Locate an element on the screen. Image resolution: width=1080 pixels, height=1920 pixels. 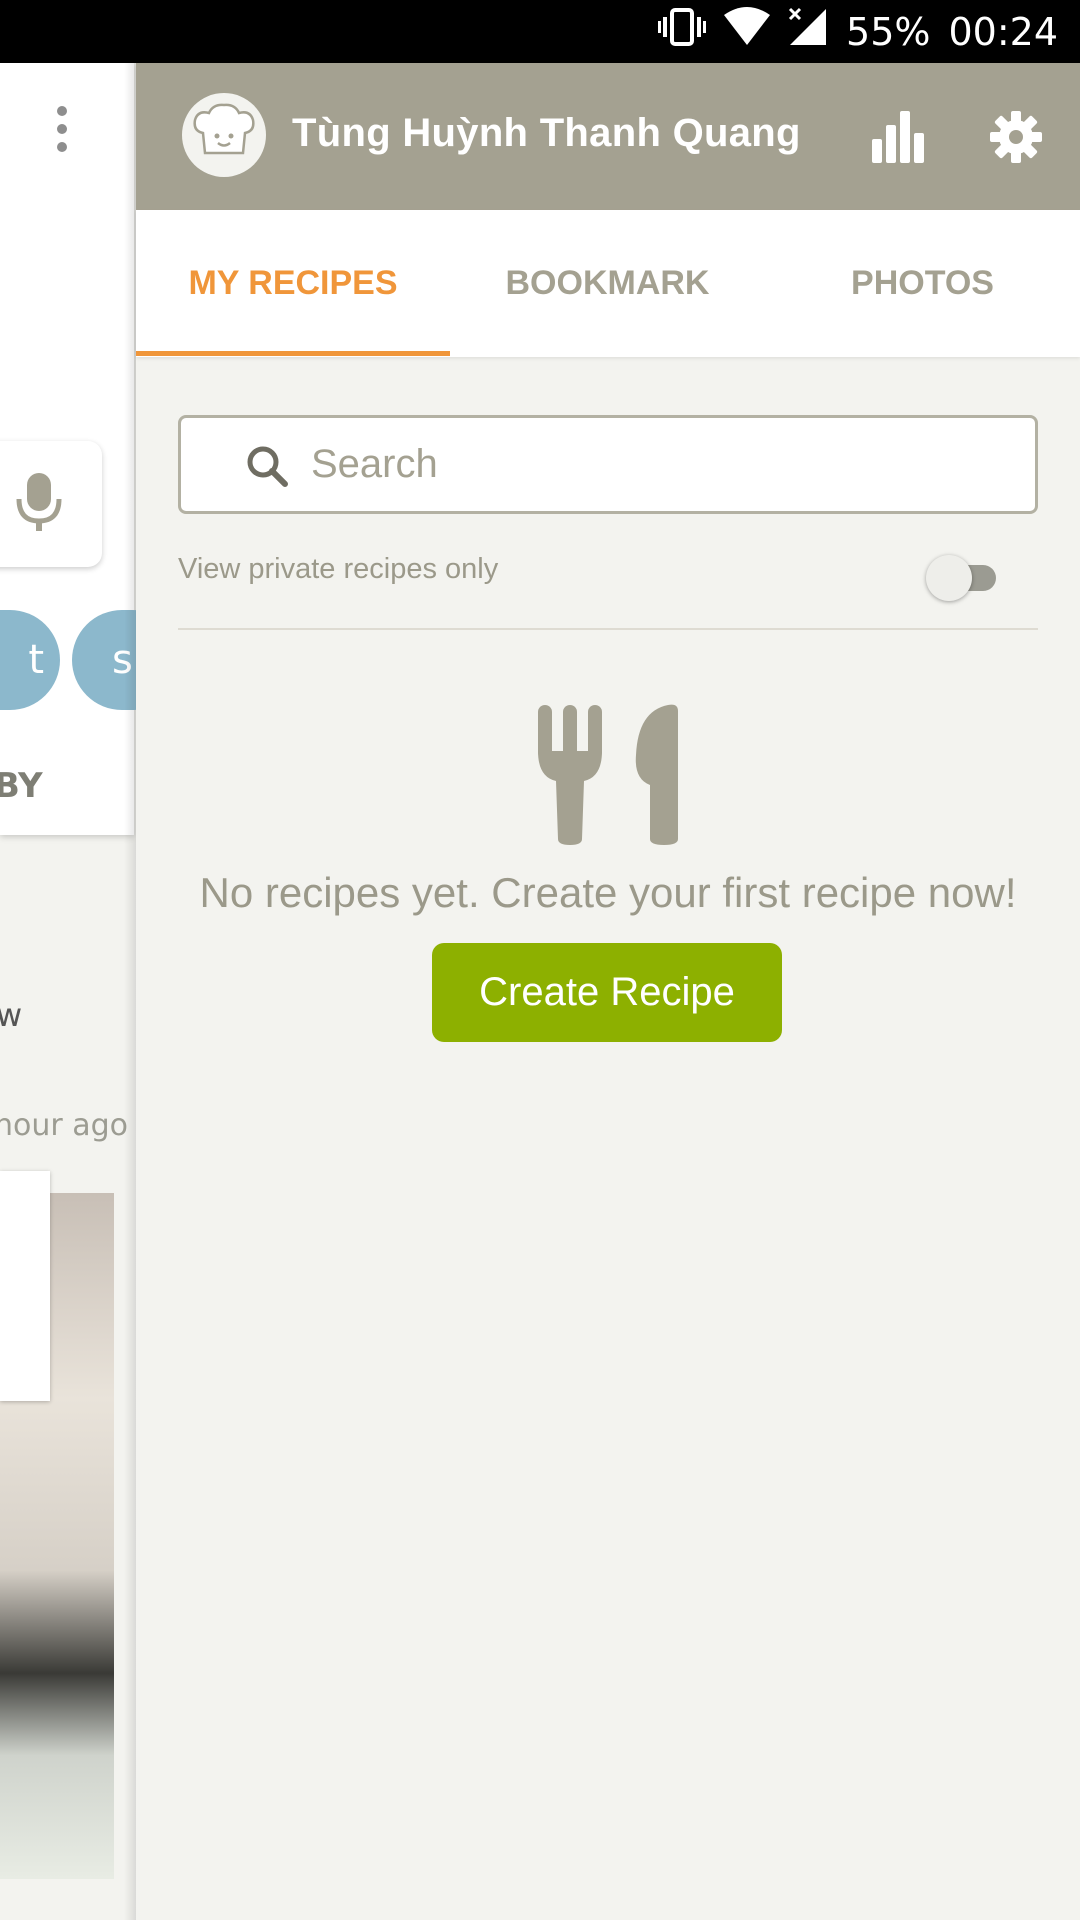
tab-bookmark: BOOKMARK is located at coordinates (607, 283).